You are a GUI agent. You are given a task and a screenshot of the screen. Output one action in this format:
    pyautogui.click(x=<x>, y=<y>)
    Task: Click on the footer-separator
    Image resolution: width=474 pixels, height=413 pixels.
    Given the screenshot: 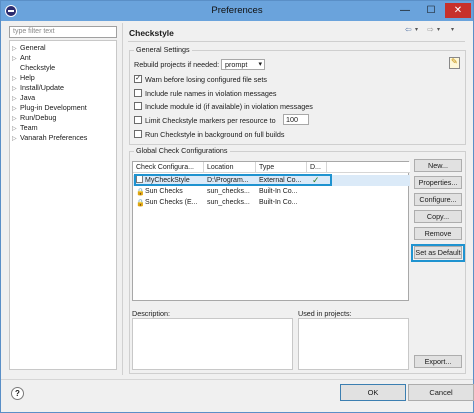 What is the action you would take?
    pyautogui.click(x=237, y=379)
    